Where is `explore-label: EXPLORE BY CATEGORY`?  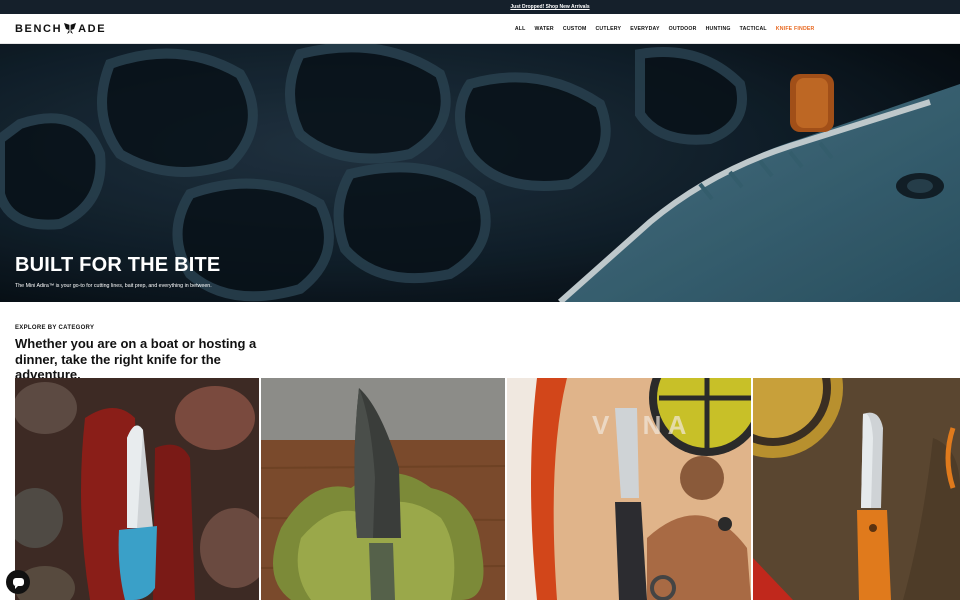 explore-label: EXPLORE BY CATEGORY is located at coordinates (55, 328).